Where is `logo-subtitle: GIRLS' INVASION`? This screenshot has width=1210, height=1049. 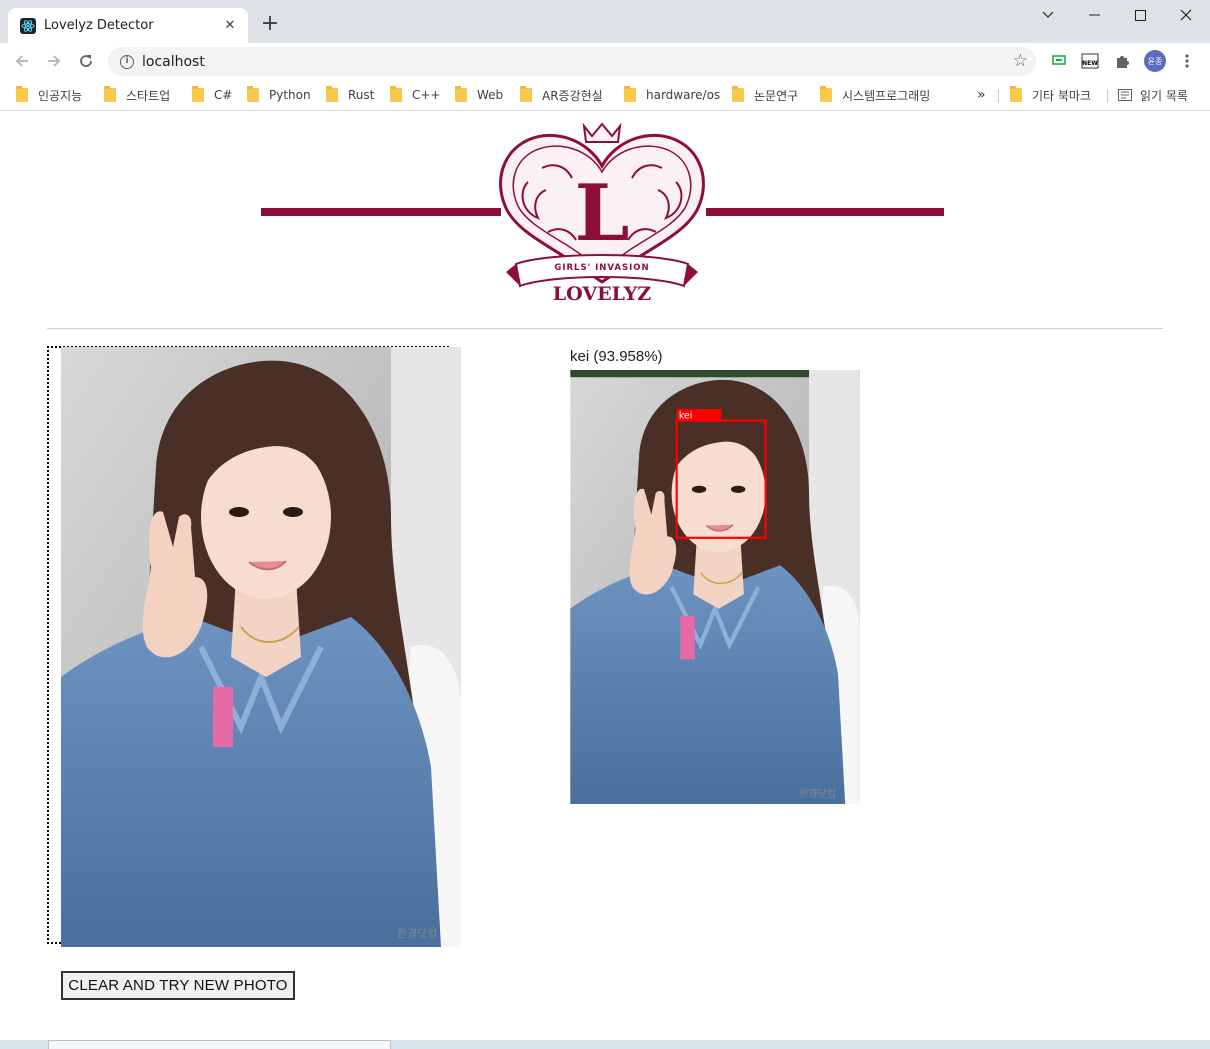 logo-subtitle: GIRLS' INVASION is located at coordinates (601, 268).